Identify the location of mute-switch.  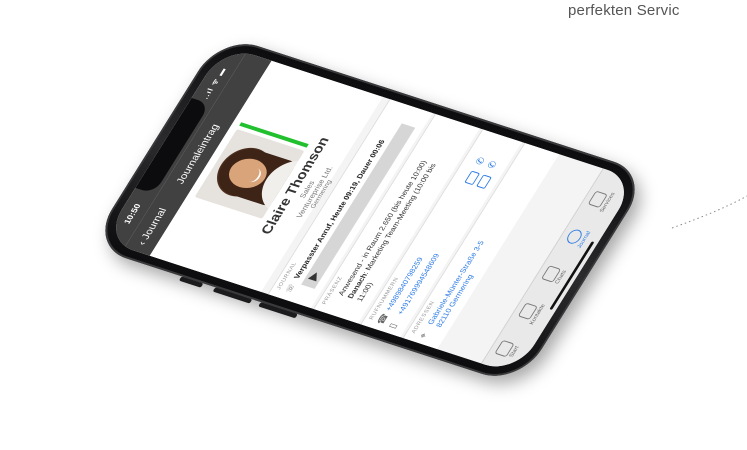
(191, 282).